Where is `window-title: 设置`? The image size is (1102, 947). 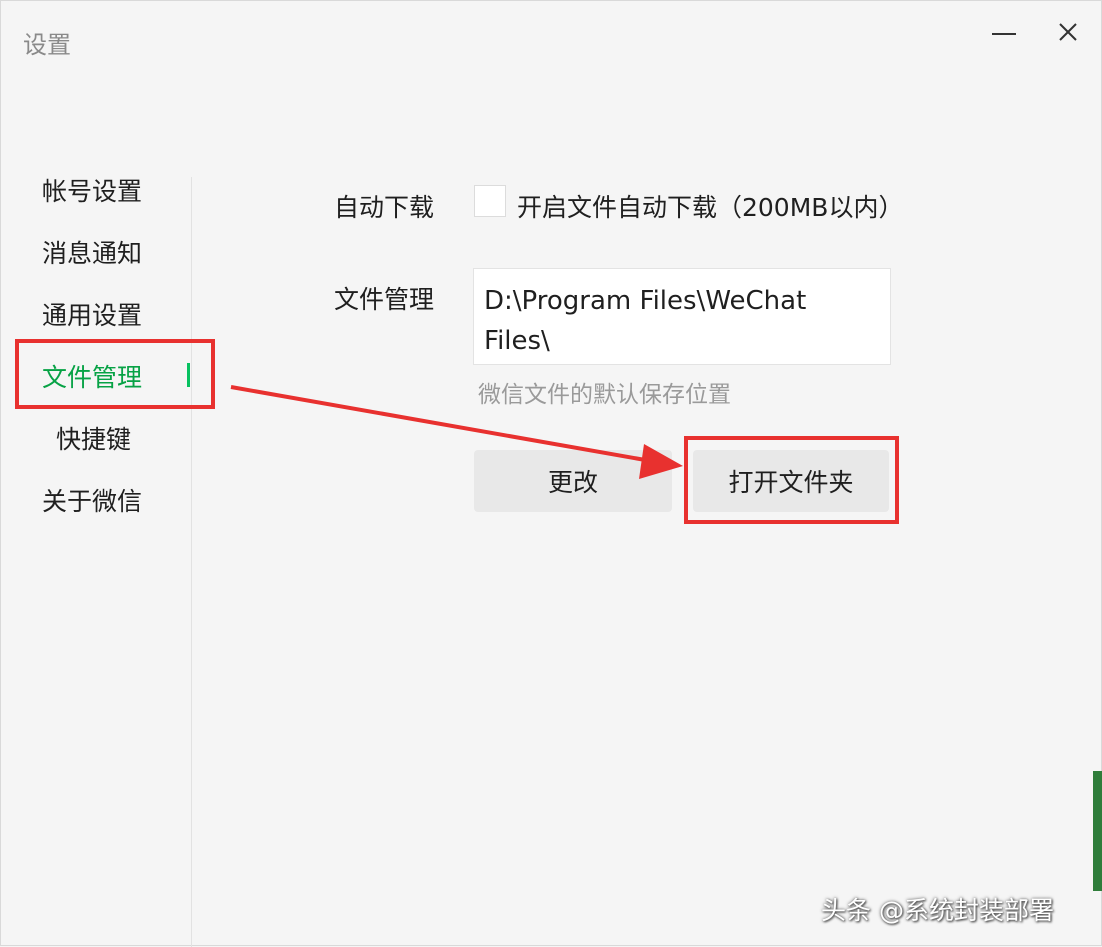 window-title: 设置 is located at coordinates (47, 45).